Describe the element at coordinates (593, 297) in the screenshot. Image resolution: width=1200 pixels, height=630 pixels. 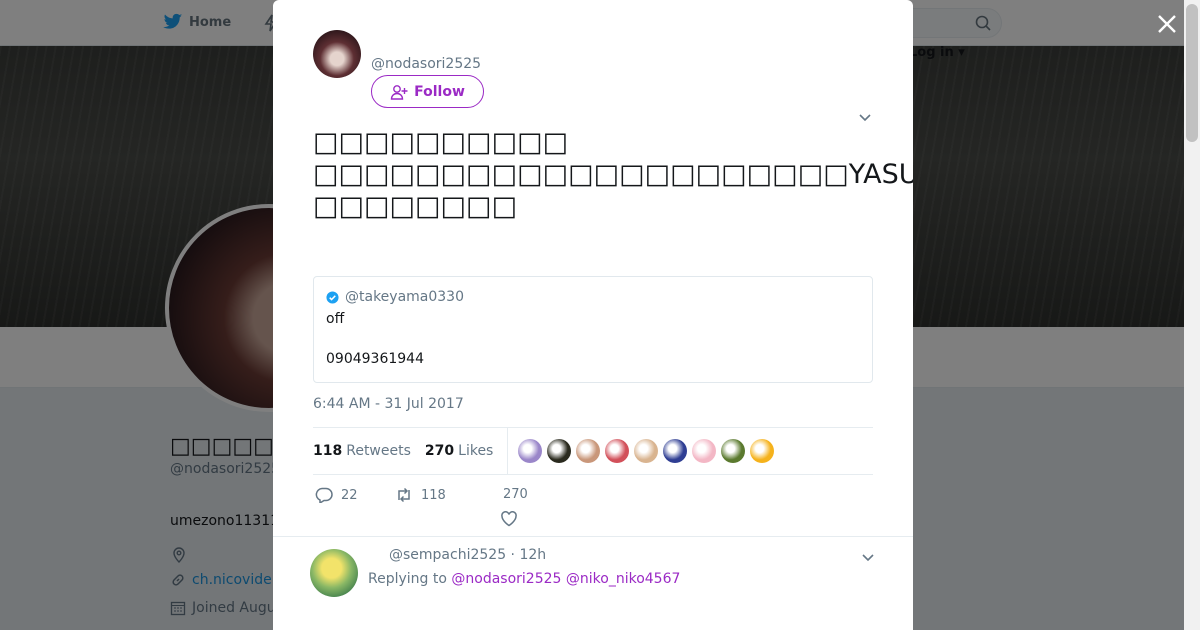
I see `quoted-tweet-header: @takeyama0330` at that location.